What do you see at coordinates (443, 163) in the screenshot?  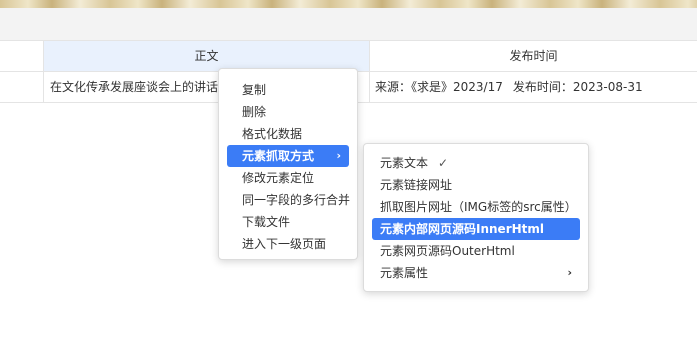 I see `check-icon: ✓` at bounding box center [443, 163].